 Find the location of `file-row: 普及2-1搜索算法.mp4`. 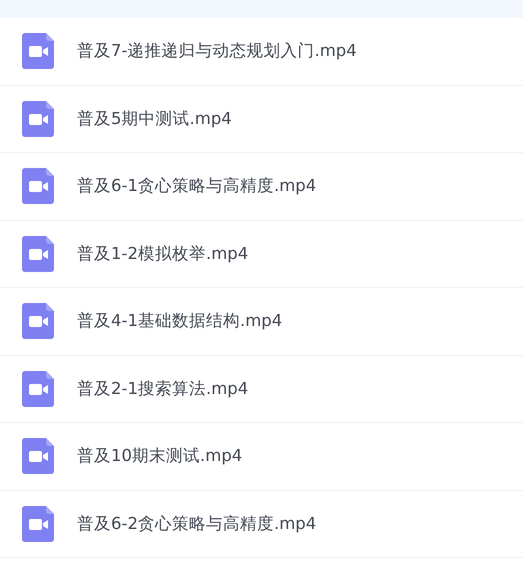

file-row: 普及2-1搜索算法.mp4 is located at coordinates (261, 389).